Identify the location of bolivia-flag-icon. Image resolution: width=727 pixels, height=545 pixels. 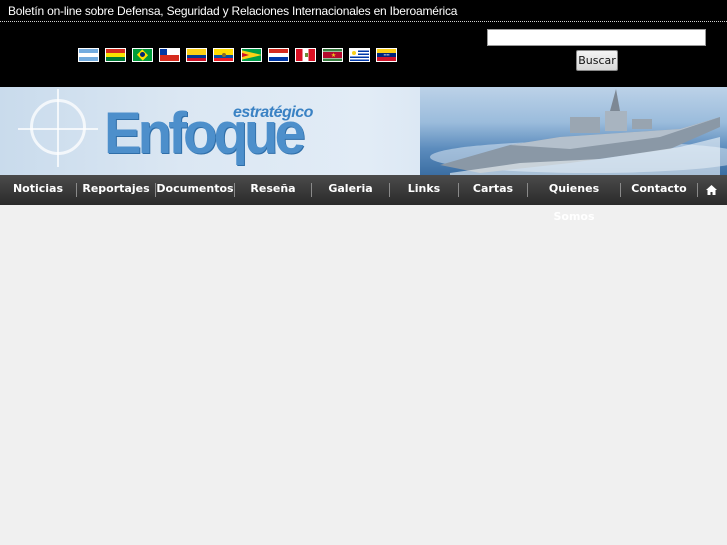
(116, 55).